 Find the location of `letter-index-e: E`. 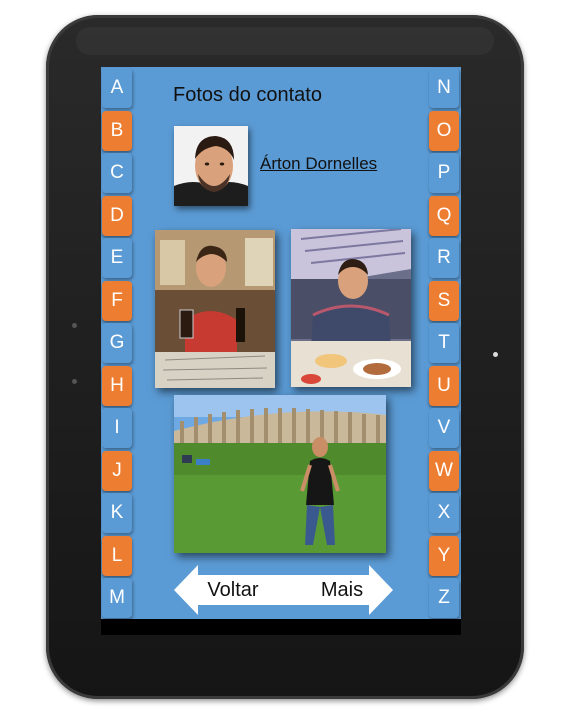

letter-index-e: E is located at coordinates (117, 258).